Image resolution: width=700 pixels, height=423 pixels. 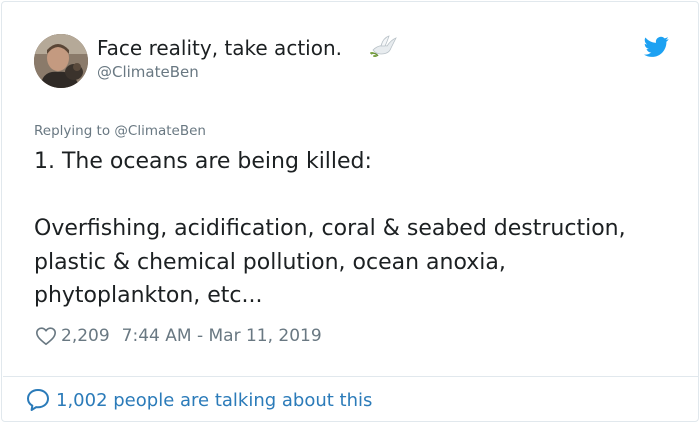 I want to click on replying-to: Replying to @ClimateBen, so click(x=120, y=131).